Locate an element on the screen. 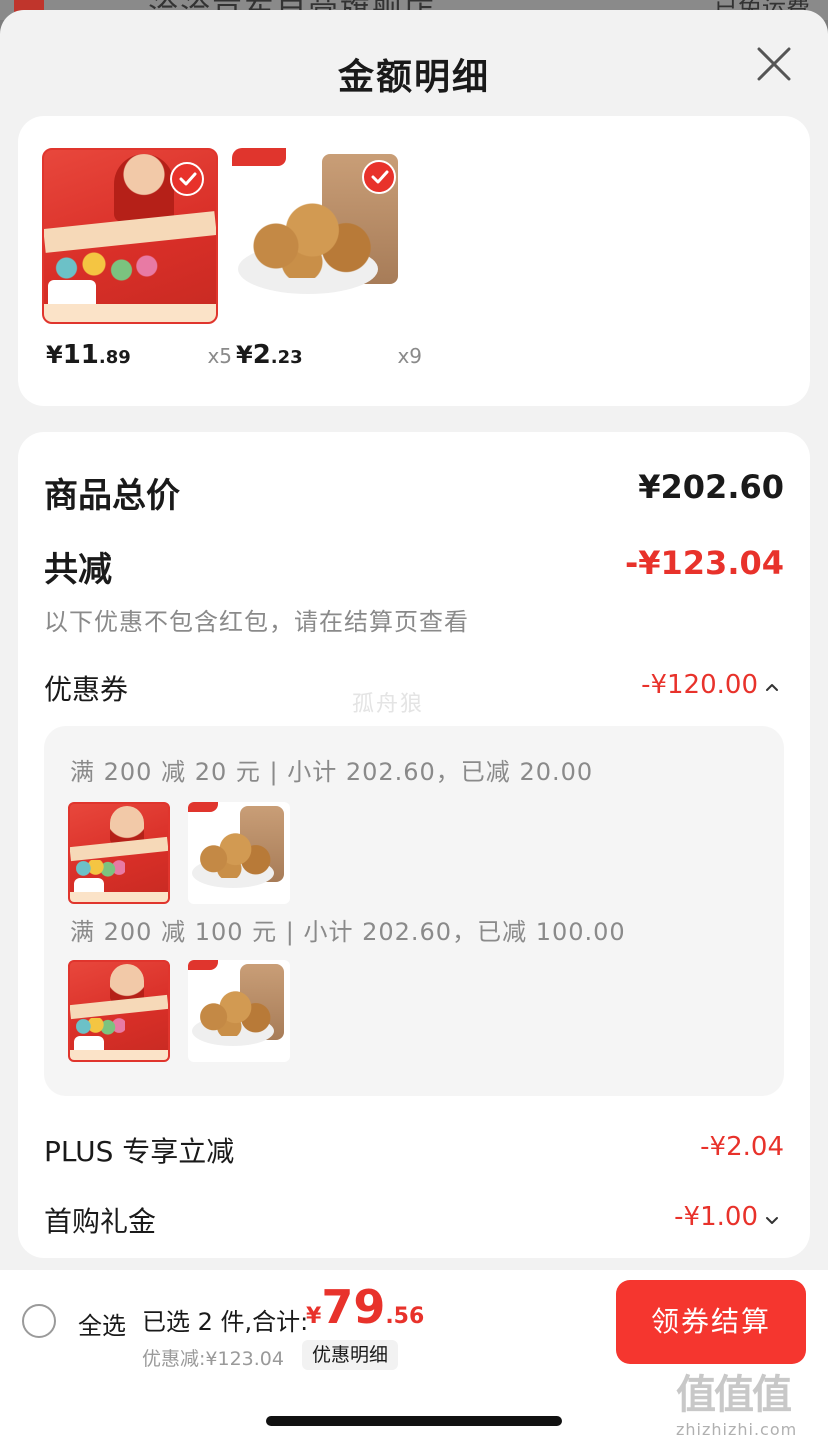 The height and width of the screenshot is (1444, 828). close-button is located at coordinates (774, 64).